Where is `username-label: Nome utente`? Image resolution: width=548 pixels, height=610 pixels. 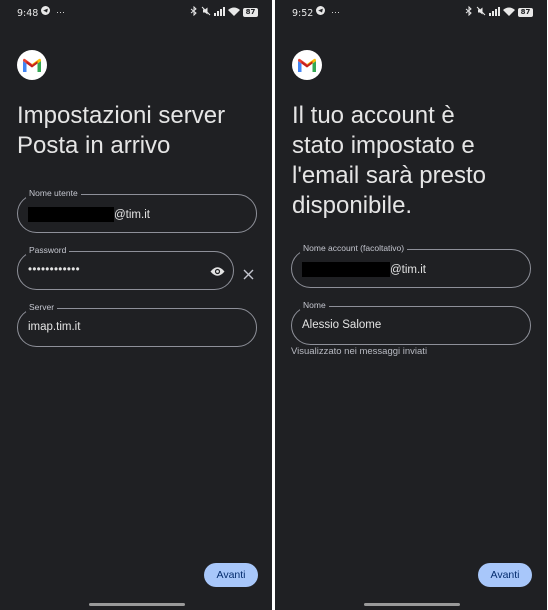
username-label: Nome utente is located at coordinates (53, 193).